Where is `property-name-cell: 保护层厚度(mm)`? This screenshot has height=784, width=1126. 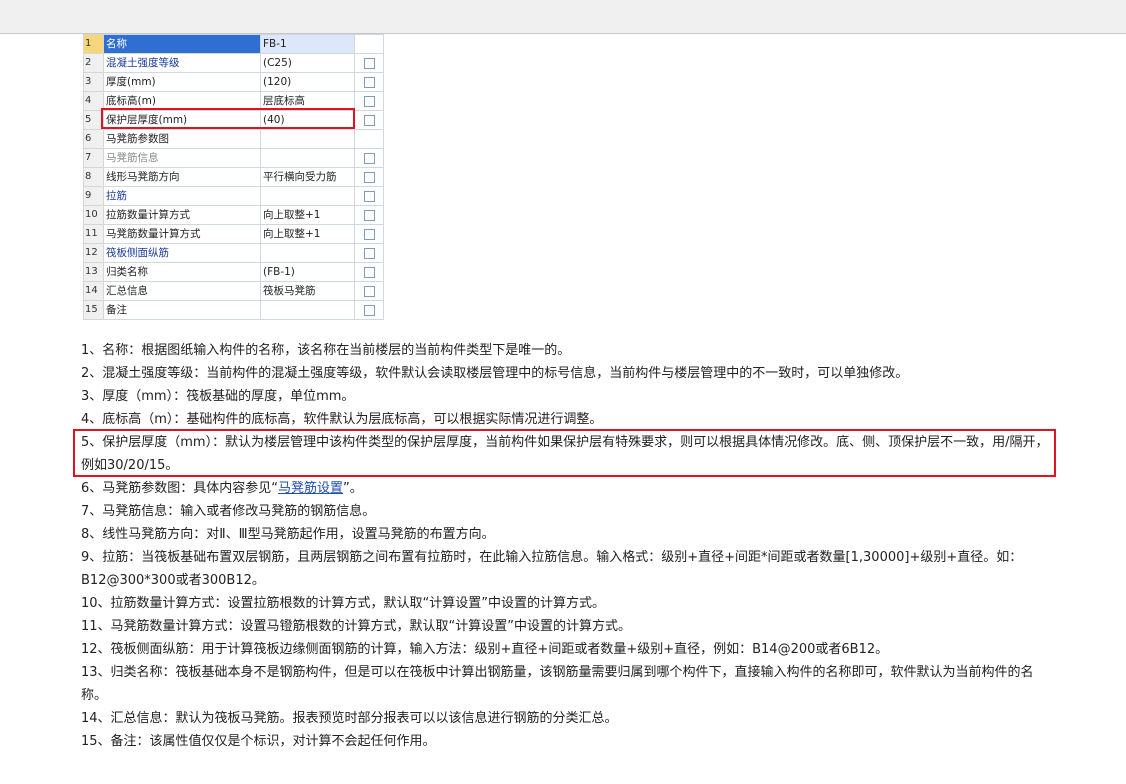
property-name-cell: 保护层厚度(mm) is located at coordinates (182, 120).